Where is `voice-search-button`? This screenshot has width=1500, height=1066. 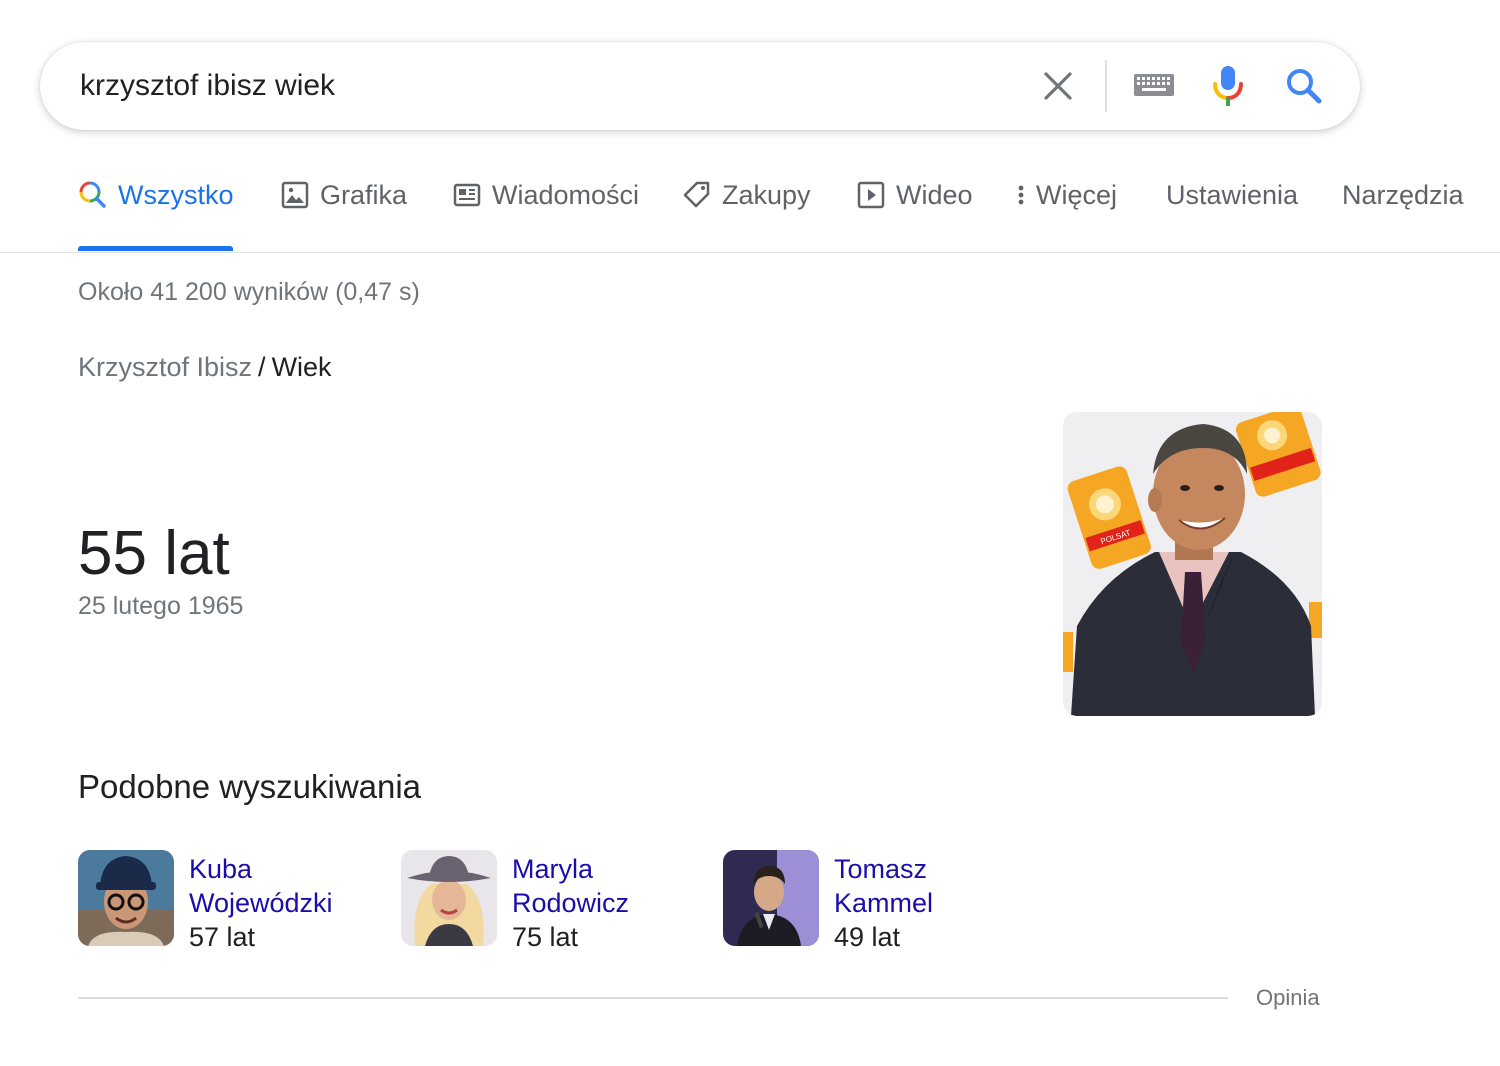
voice-search-button is located at coordinates (1228, 86).